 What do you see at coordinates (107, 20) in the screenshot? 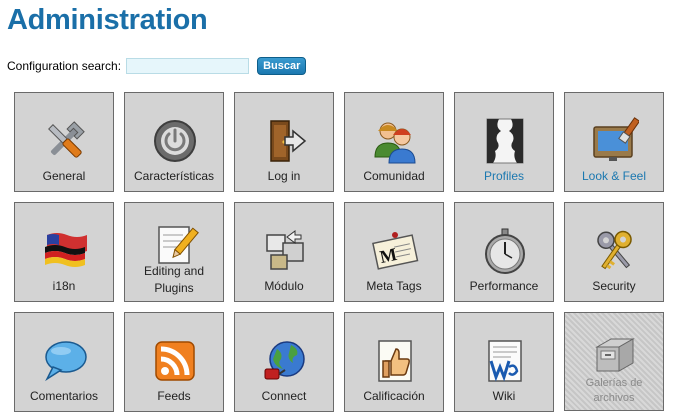
I see `page-title: Administration` at bounding box center [107, 20].